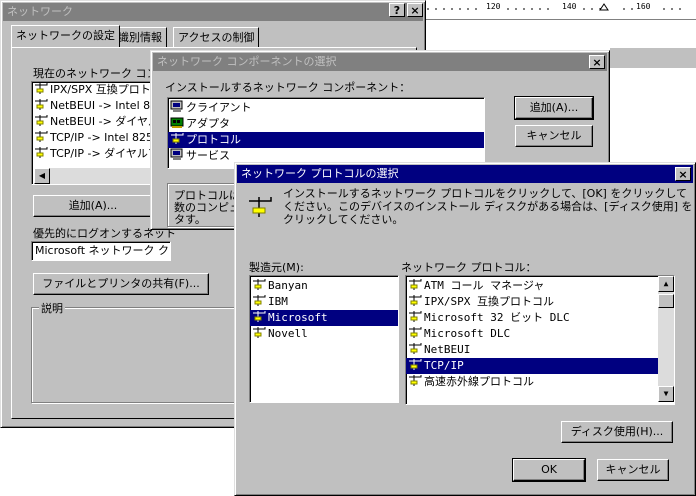 The width and height of the screenshot is (696, 496). What do you see at coordinates (324, 302) in the screenshot?
I see `list-item-ibm: IBM` at bounding box center [324, 302].